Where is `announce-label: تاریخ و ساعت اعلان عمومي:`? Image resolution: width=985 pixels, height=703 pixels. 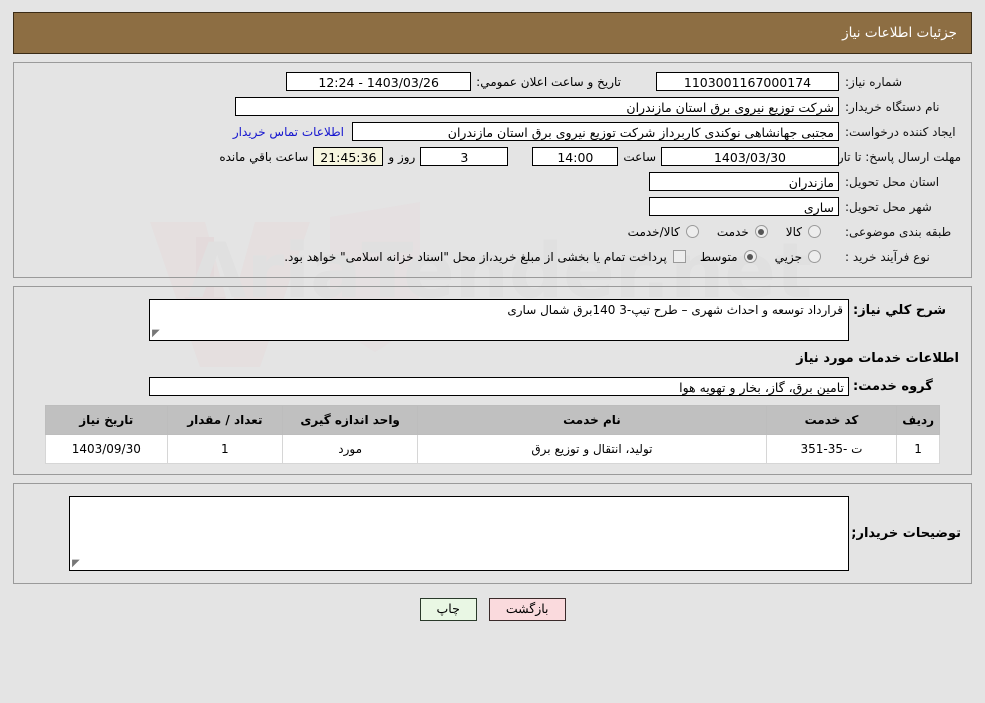 announce-label: تاریخ و ساعت اعلان عمومي: is located at coordinates (548, 81).